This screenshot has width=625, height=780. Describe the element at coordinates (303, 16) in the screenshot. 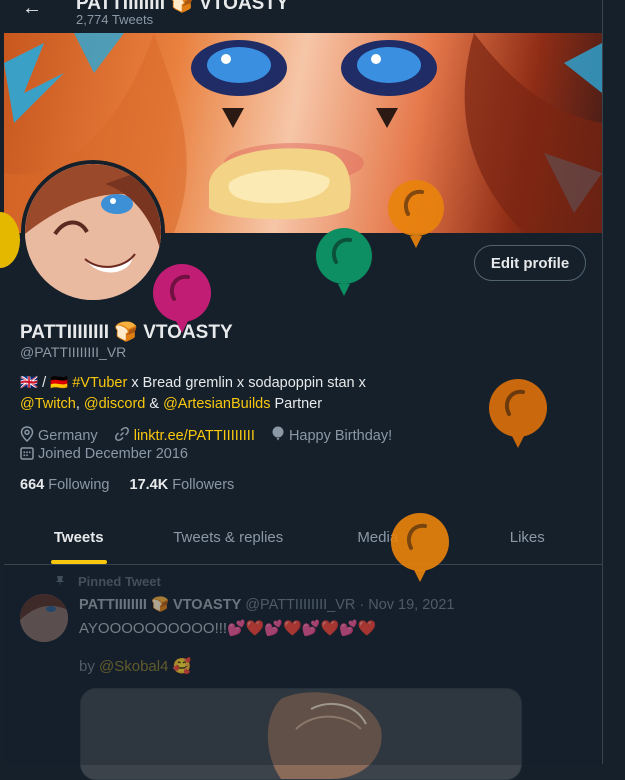

I see `top-bar: ← PATTIIIIIIII 🍞 VTOASTY 2,774 Tweets` at that location.